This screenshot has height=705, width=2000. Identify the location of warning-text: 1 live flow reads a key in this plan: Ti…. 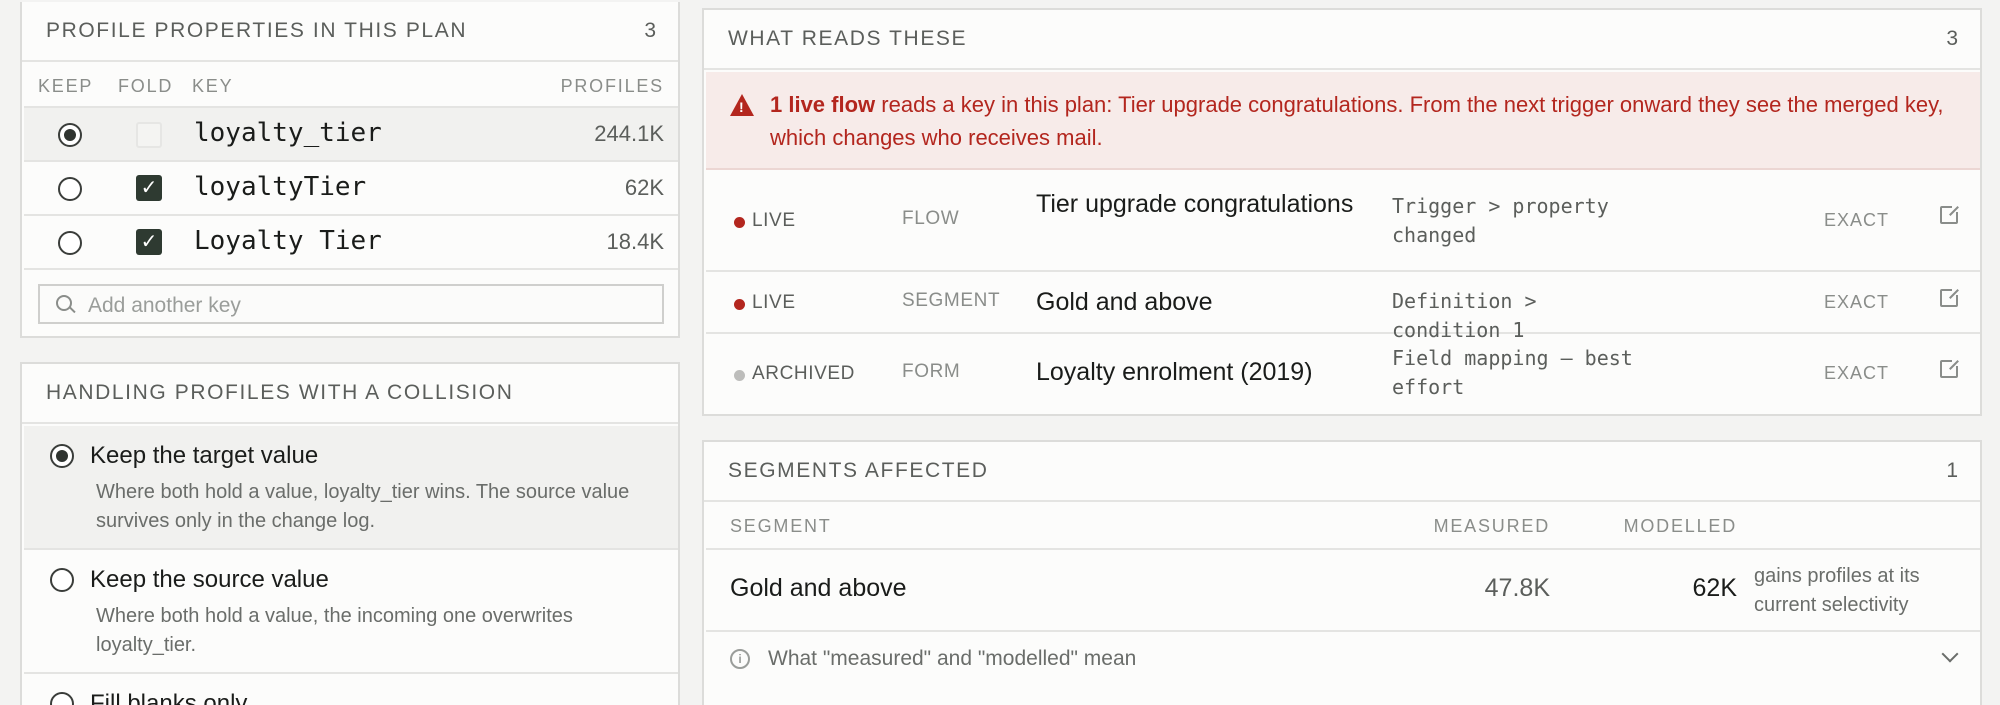
(1365, 121).